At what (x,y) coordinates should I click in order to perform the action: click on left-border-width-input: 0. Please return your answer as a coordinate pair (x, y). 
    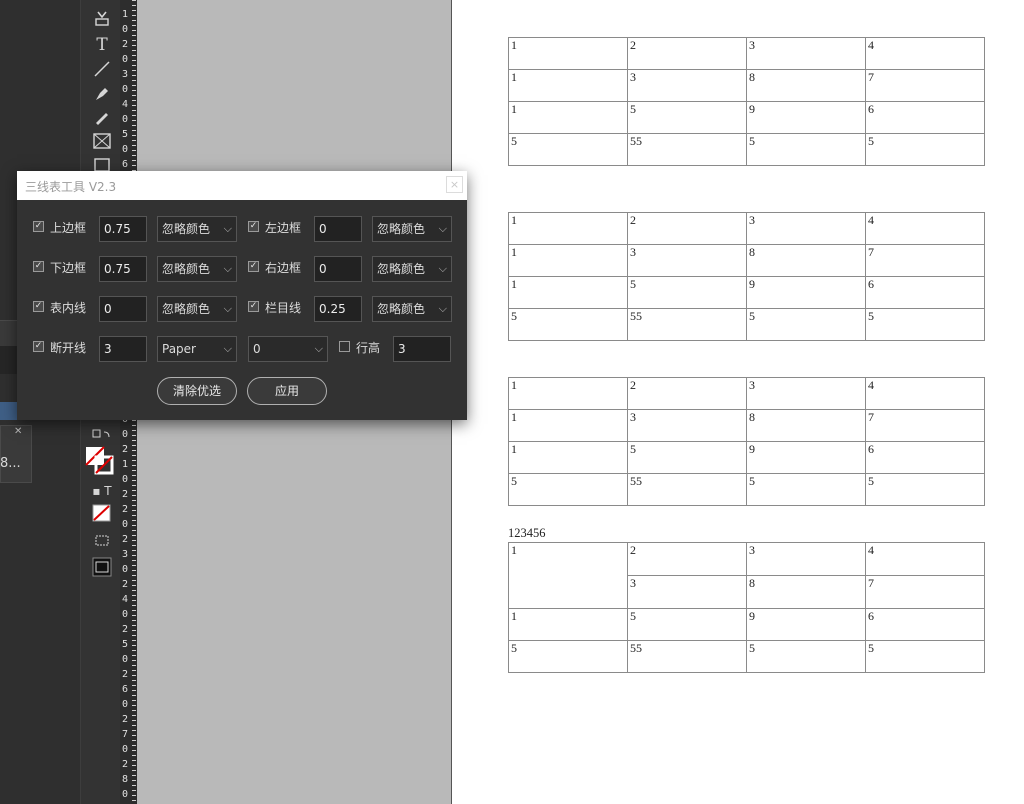
    Looking at the image, I should click on (338, 229).